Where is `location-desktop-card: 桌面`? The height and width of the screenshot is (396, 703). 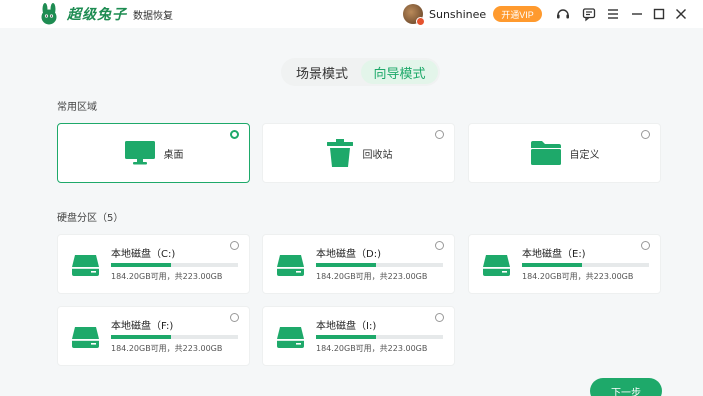 location-desktop-card: 桌面 is located at coordinates (153, 153).